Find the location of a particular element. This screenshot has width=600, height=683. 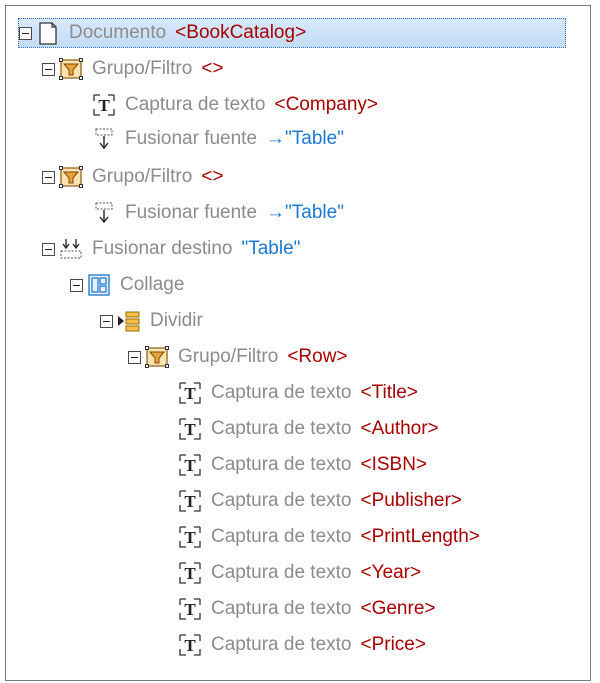

collage-icon is located at coordinates (99, 285).